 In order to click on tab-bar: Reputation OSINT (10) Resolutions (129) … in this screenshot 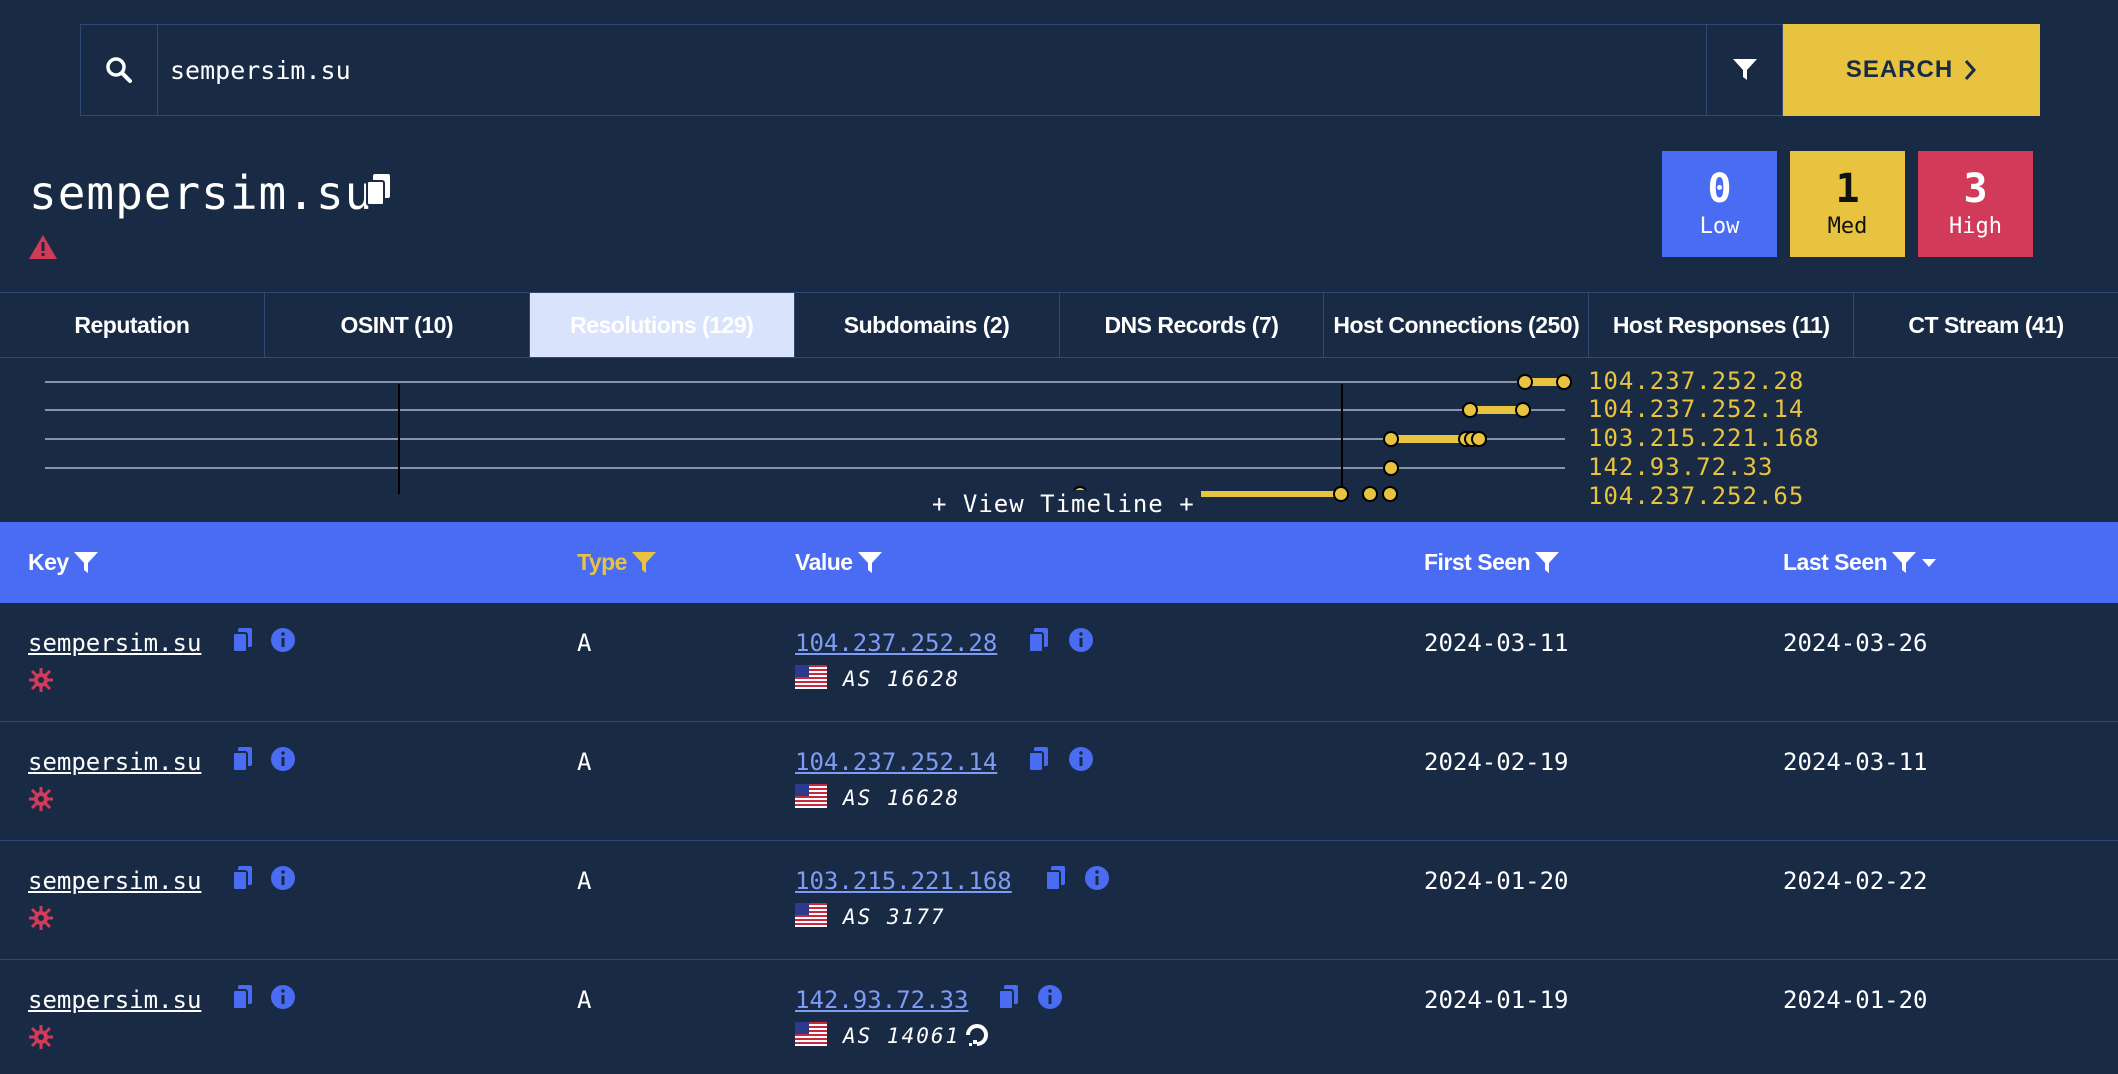, I will do `click(1059, 325)`.